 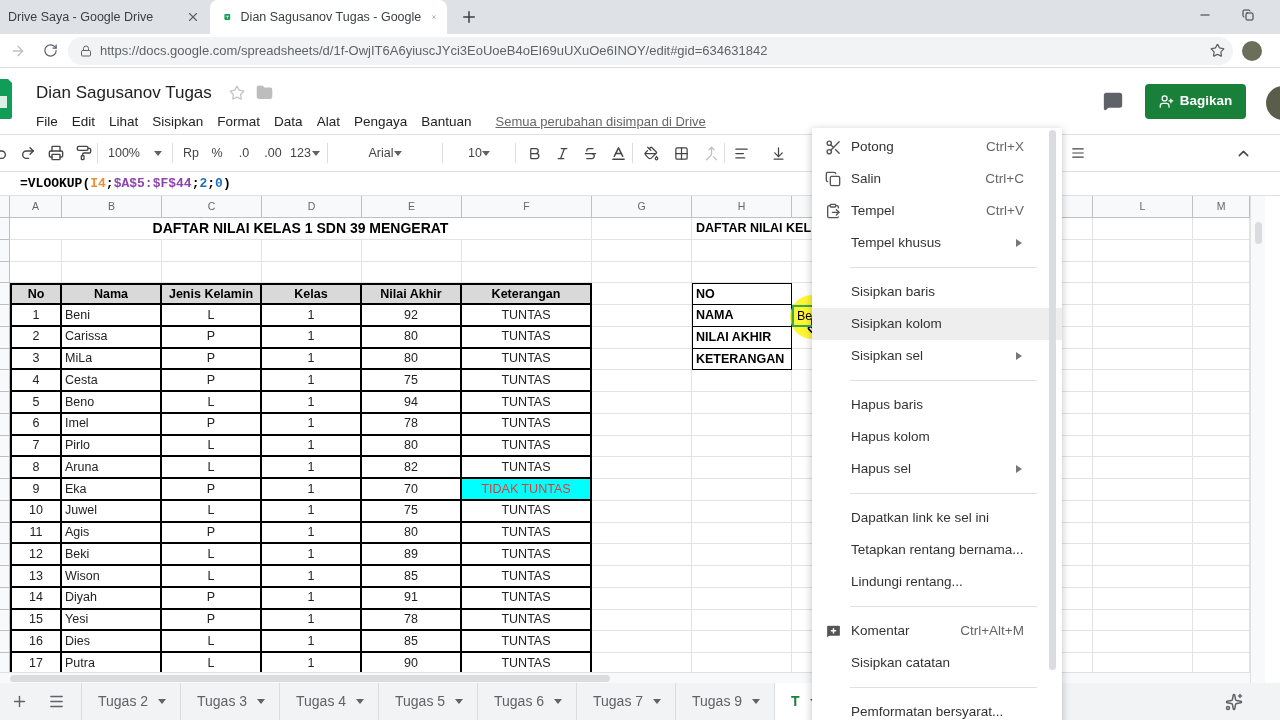 What do you see at coordinates (642, 207) in the screenshot?
I see `column-header: G` at bounding box center [642, 207].